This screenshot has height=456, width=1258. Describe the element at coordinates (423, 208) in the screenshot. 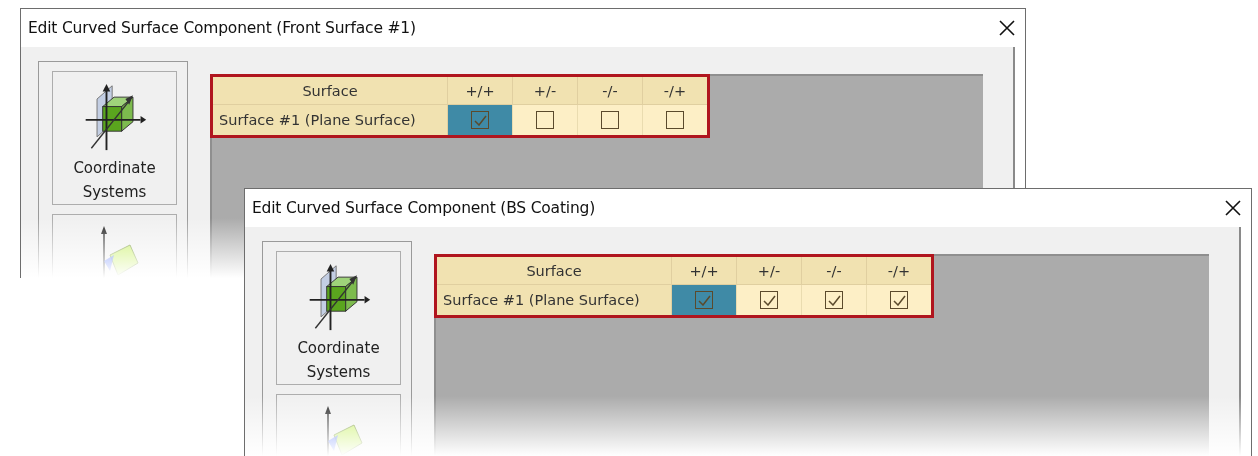

I see `window-title: Edit Curved Surface Component (BS Coating)` at that location.